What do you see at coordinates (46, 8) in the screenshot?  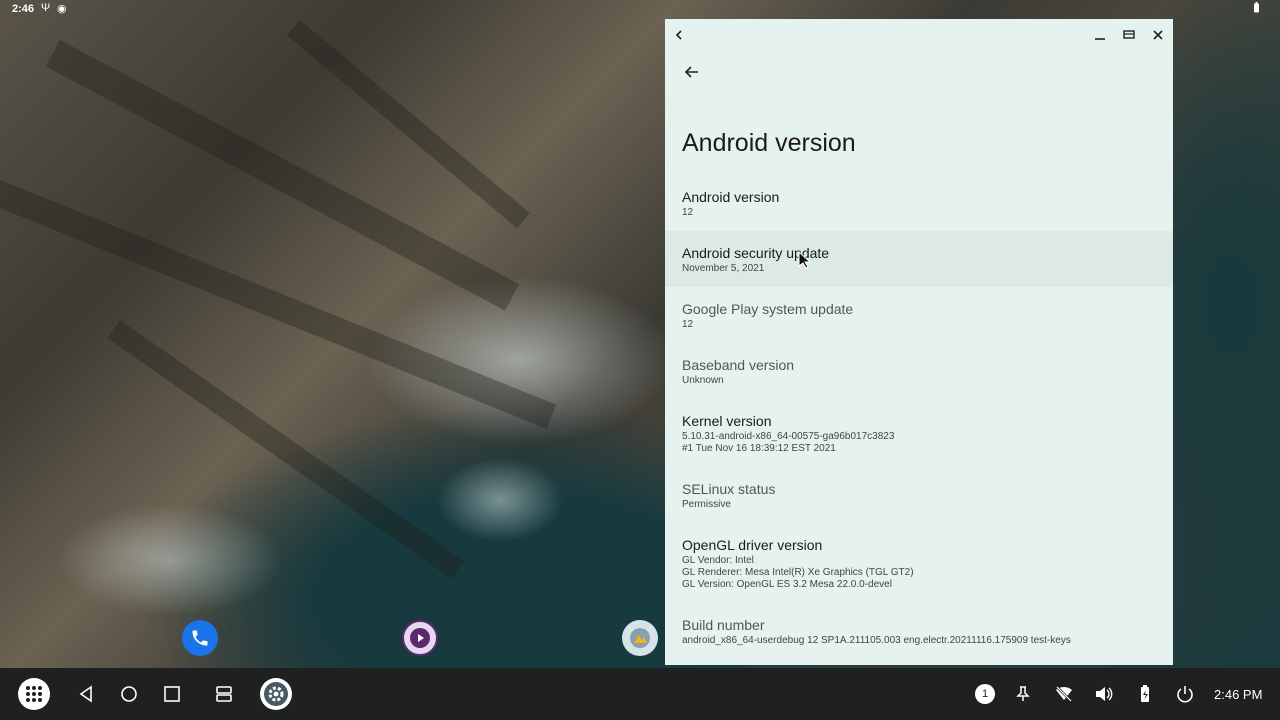 I see `usb-icon: Ψ` at bounding box center [46, 8].